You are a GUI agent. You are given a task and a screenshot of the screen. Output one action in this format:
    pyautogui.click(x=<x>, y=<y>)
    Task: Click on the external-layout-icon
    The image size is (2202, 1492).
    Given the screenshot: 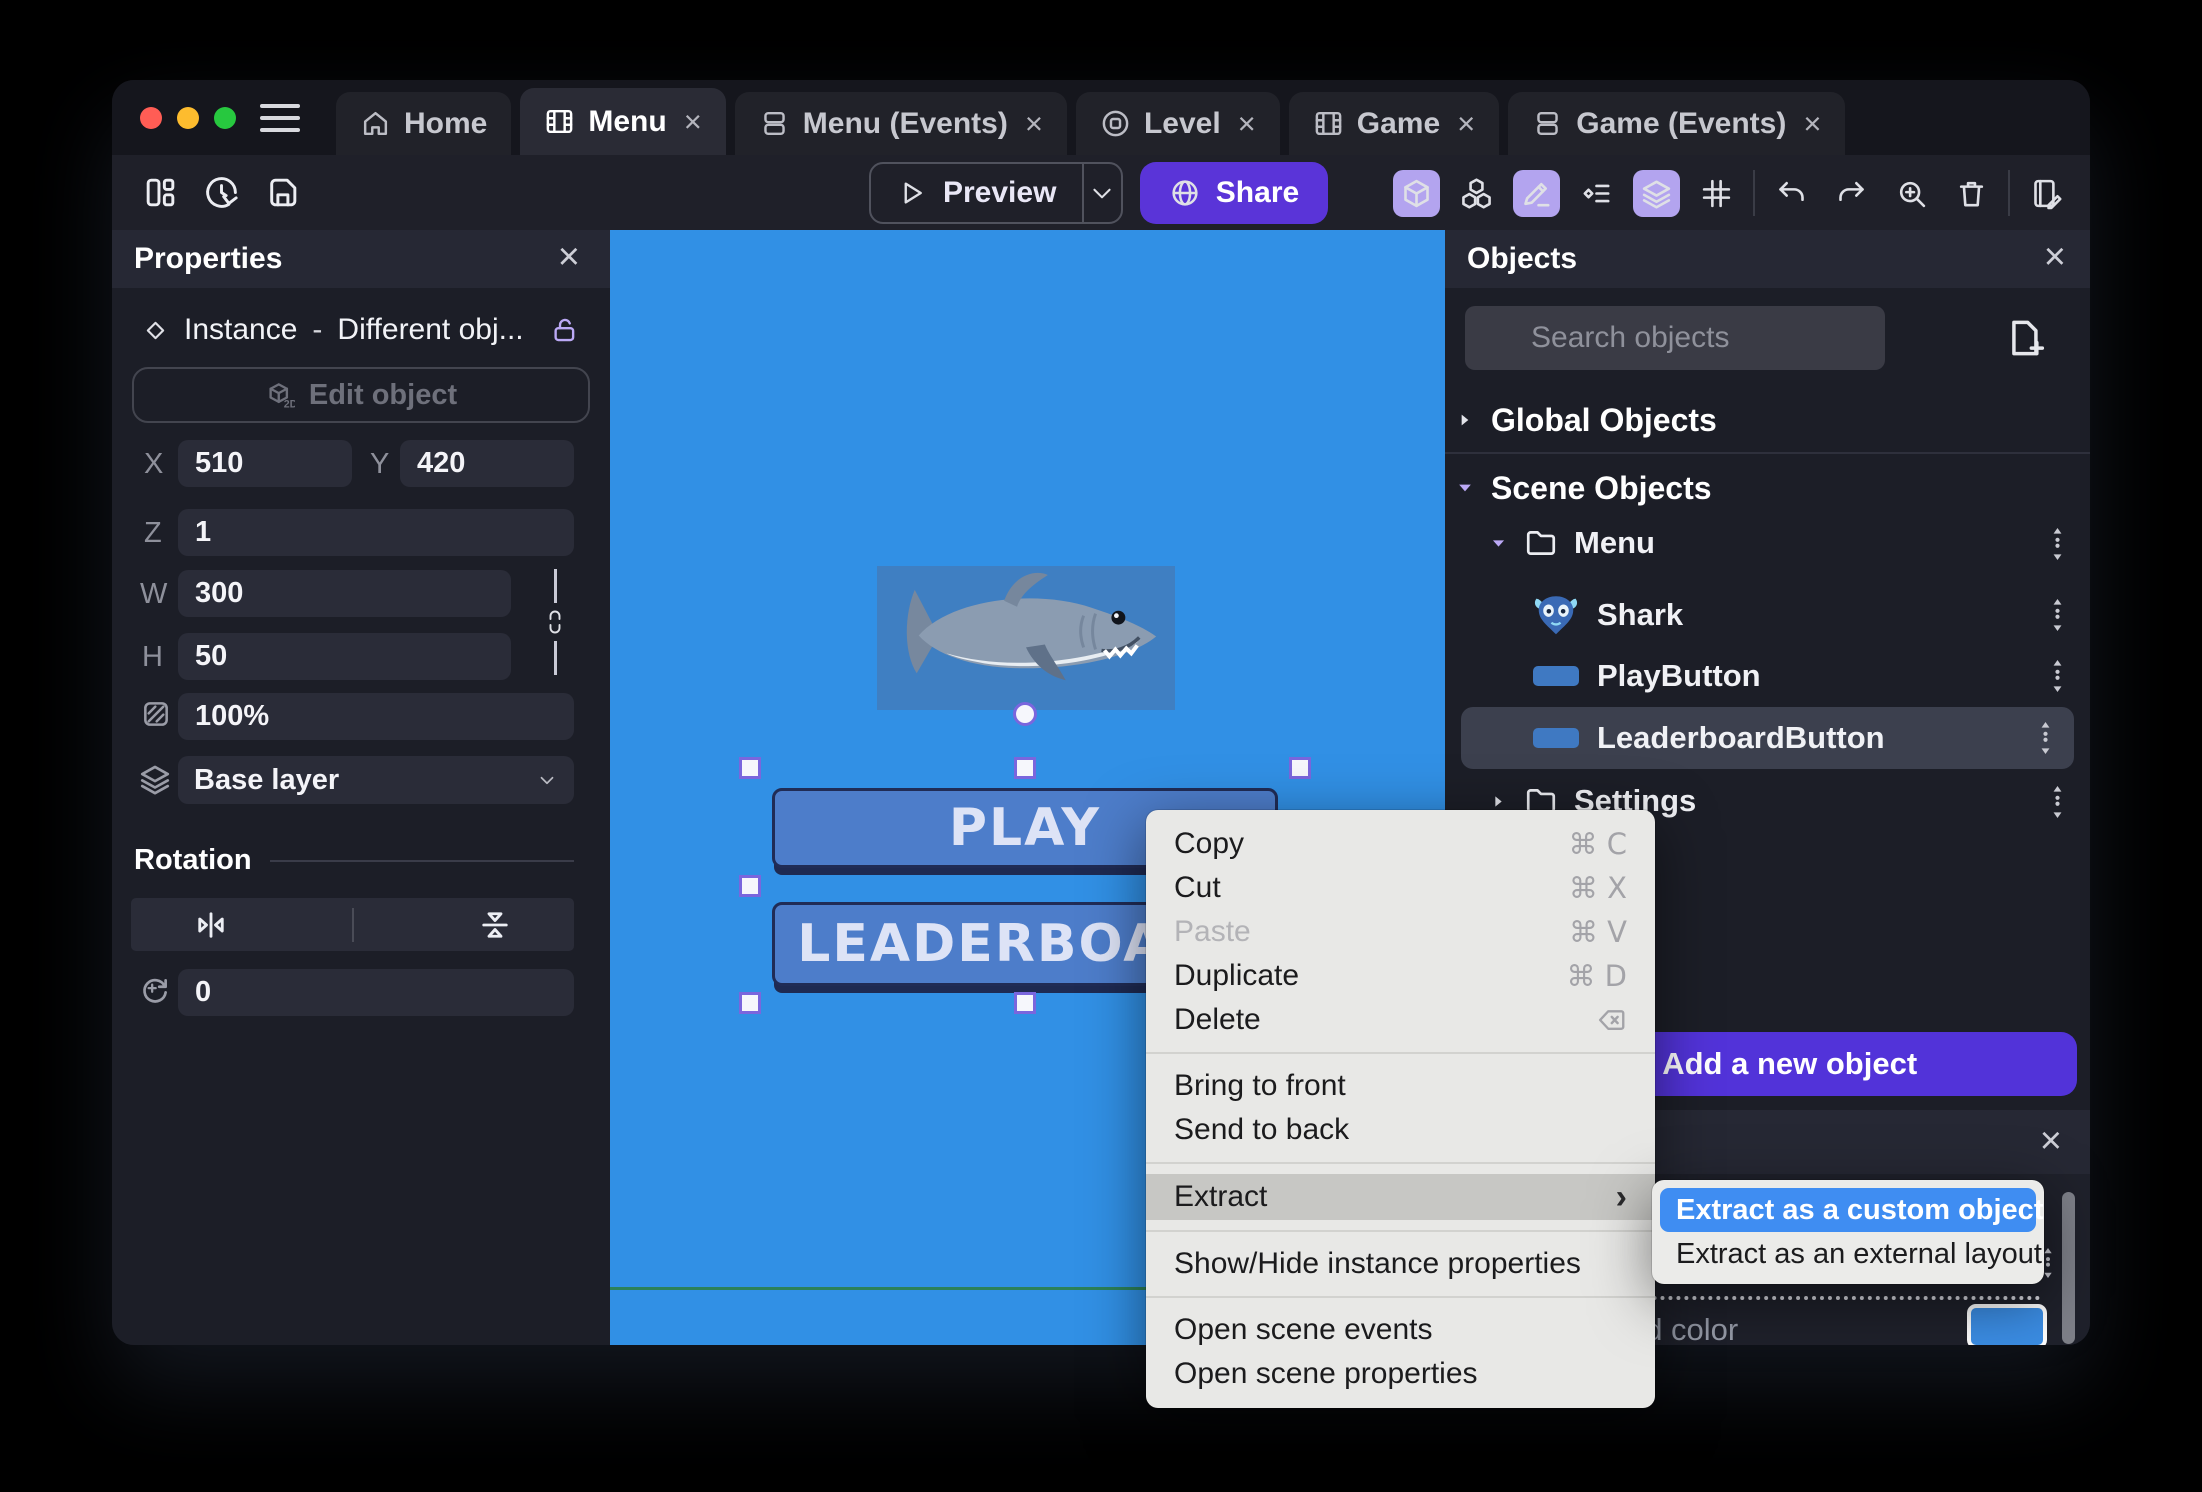 What is the action you would take?
    pyautogui.click(x=1115, y=123)
    